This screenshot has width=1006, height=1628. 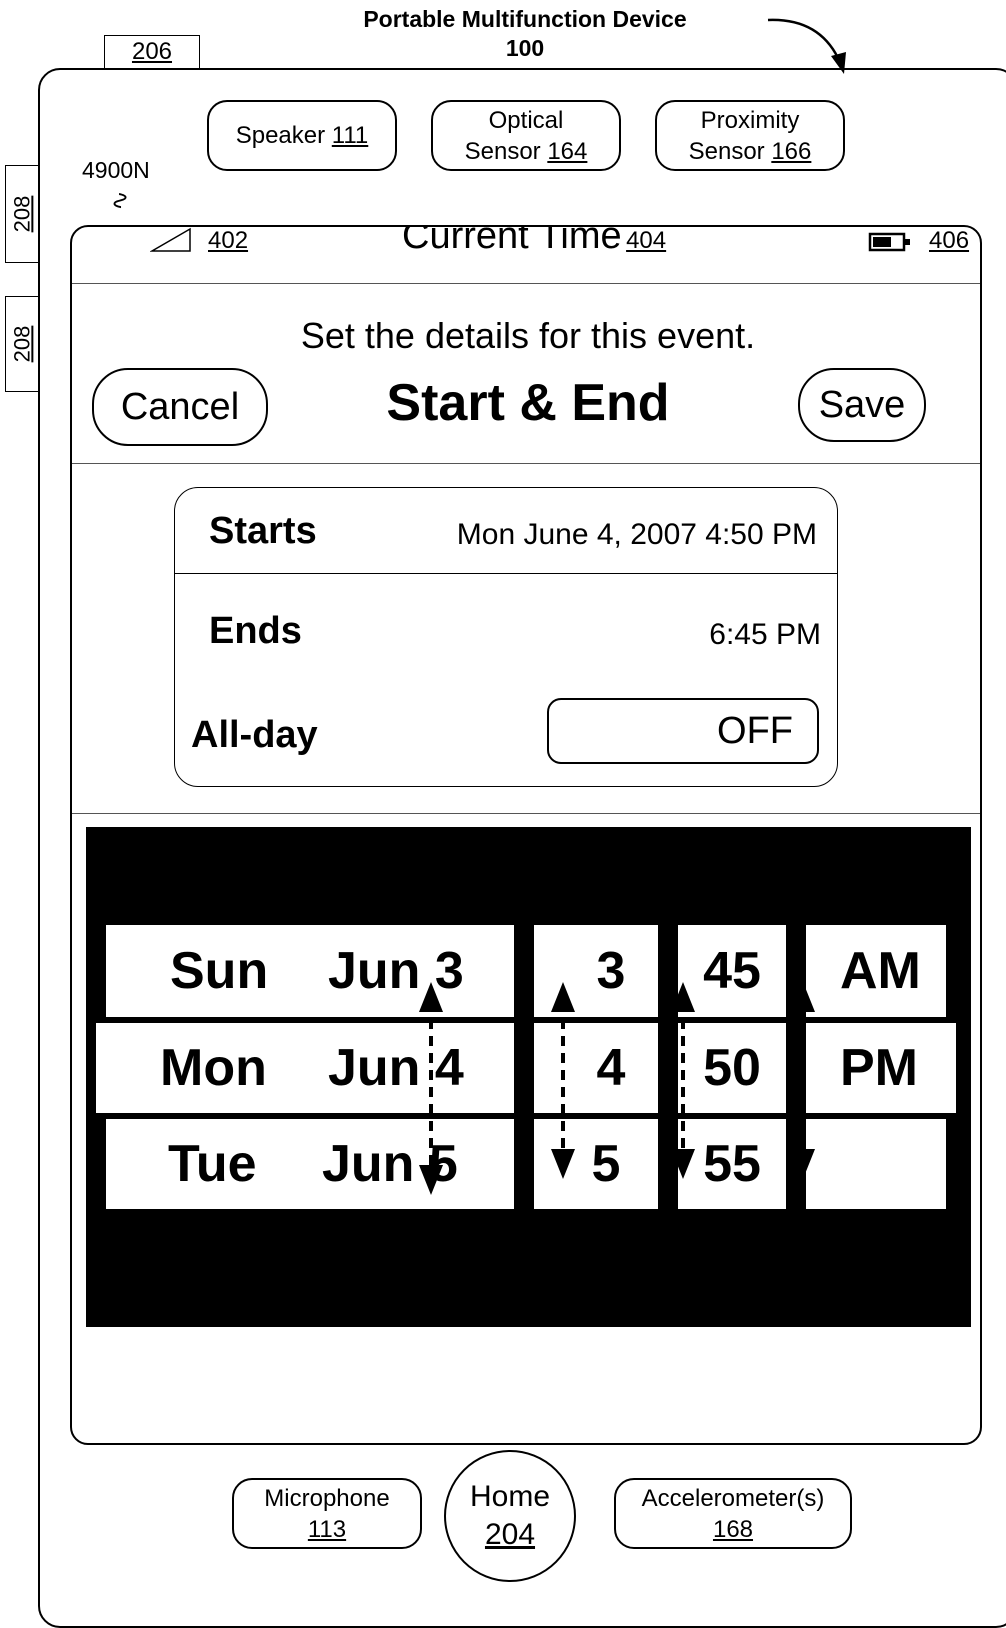 What do you see at coordinates (510, 1534) in the screenshot?
I see `home-number: 204` at bounding box center [510, 1534].